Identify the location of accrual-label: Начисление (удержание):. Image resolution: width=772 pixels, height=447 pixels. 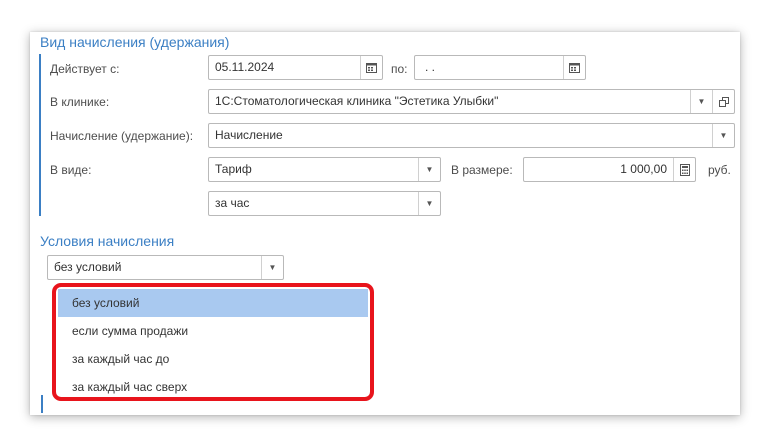
(122, 136).